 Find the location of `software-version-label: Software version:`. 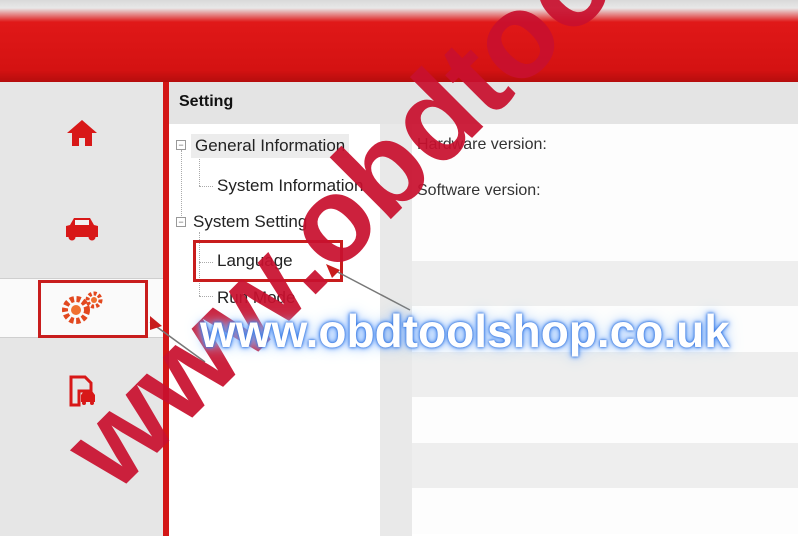

software-version-label: Software version: is located at coordinates (479, 190).